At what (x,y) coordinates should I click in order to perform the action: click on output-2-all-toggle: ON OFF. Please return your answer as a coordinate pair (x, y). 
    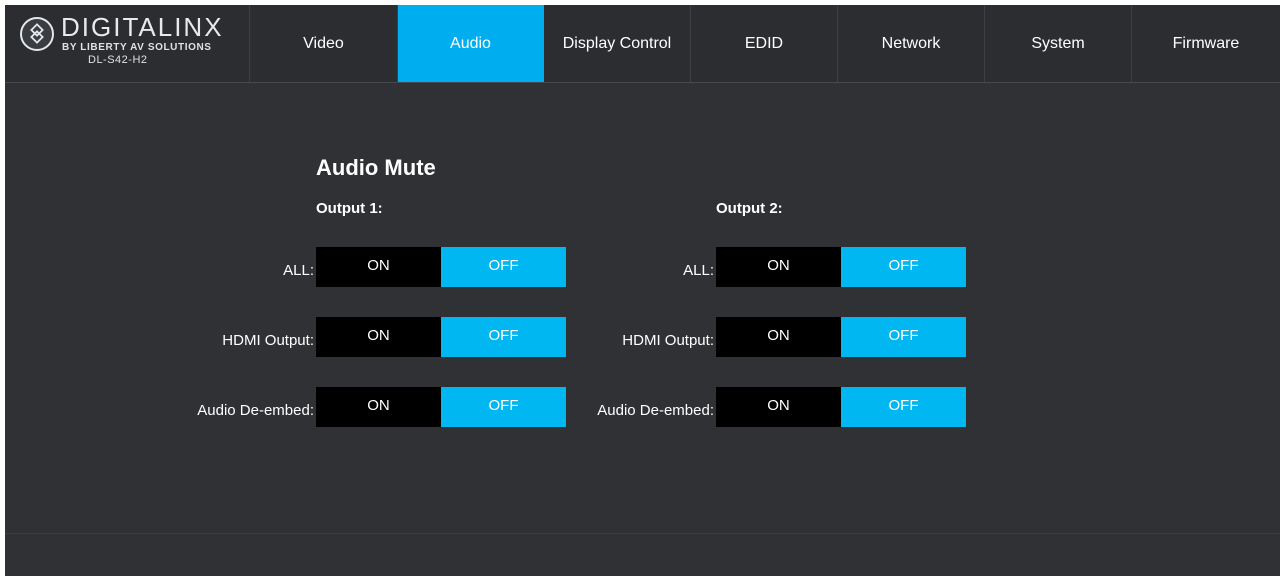
    Looking at the image, I should click on (841, 267).